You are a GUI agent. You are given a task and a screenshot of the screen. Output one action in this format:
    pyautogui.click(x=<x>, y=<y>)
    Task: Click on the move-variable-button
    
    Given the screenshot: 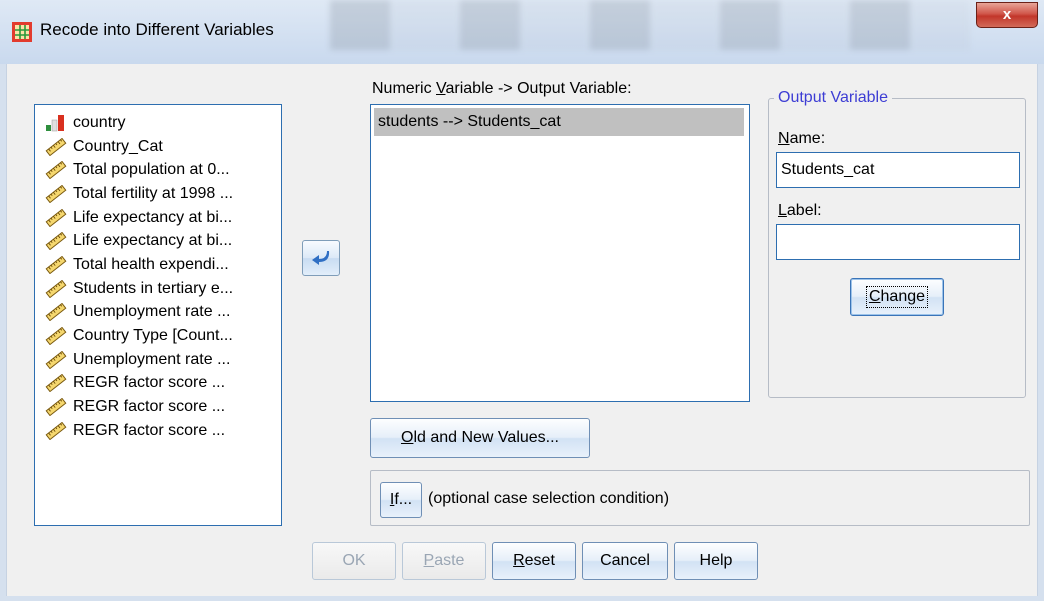 What is the action you would take?
    pyautogui.click(x=321, y=258)
    